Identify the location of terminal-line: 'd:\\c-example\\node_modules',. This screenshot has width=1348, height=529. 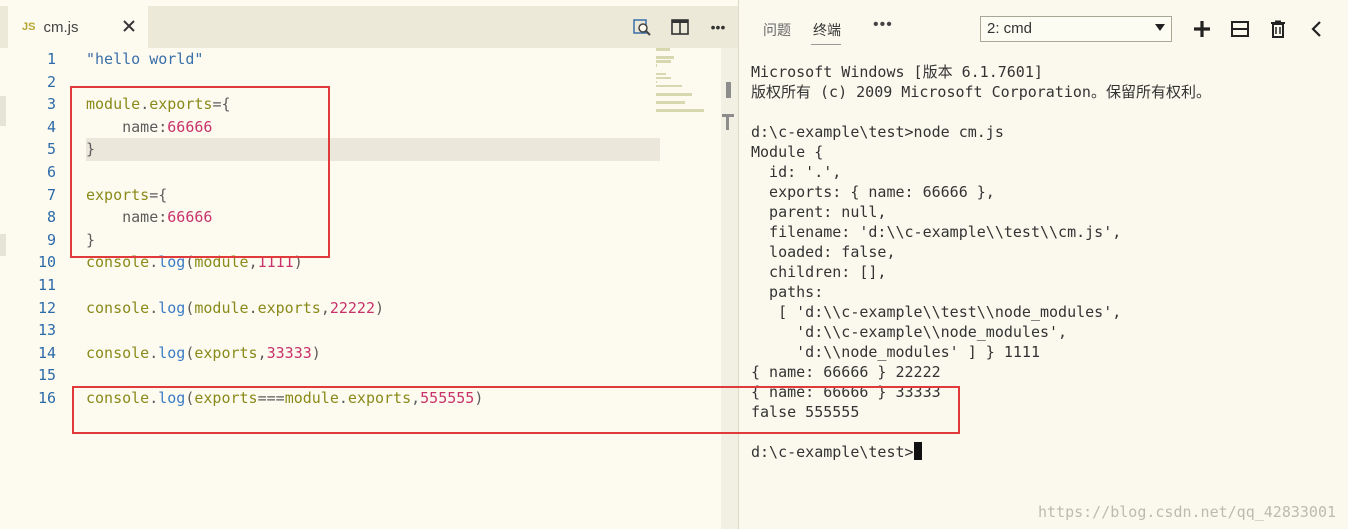
(909, 332).